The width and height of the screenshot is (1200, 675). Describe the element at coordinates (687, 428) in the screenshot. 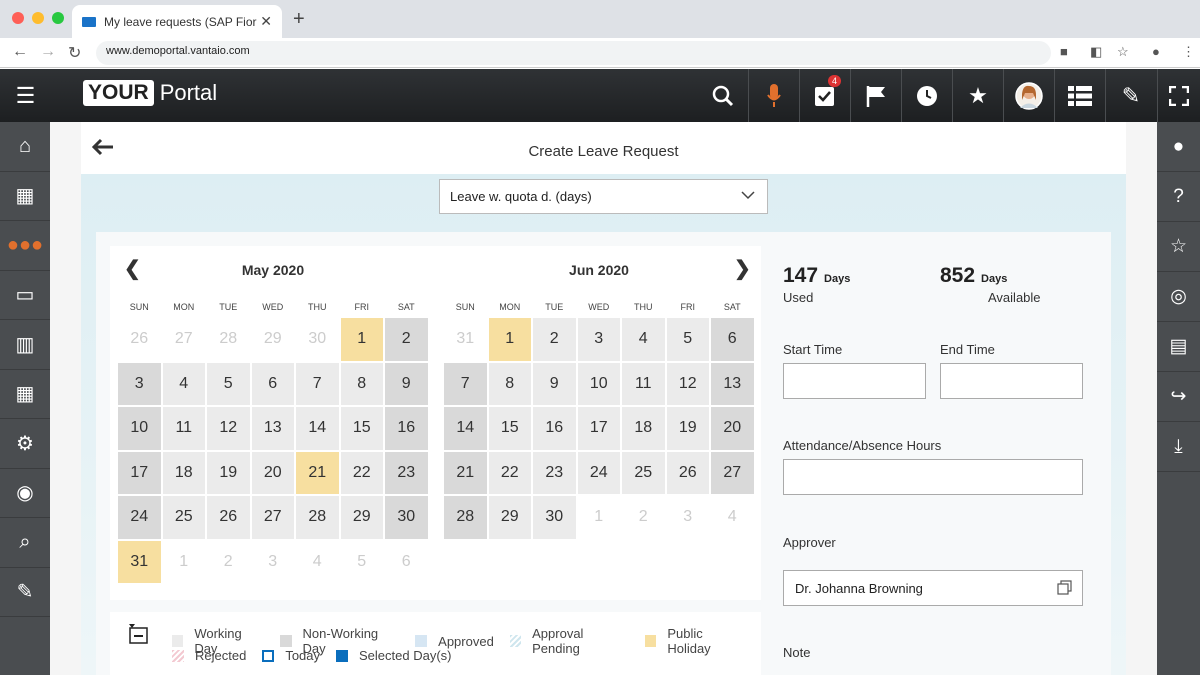

I see `calendar-day: 19` at that location.